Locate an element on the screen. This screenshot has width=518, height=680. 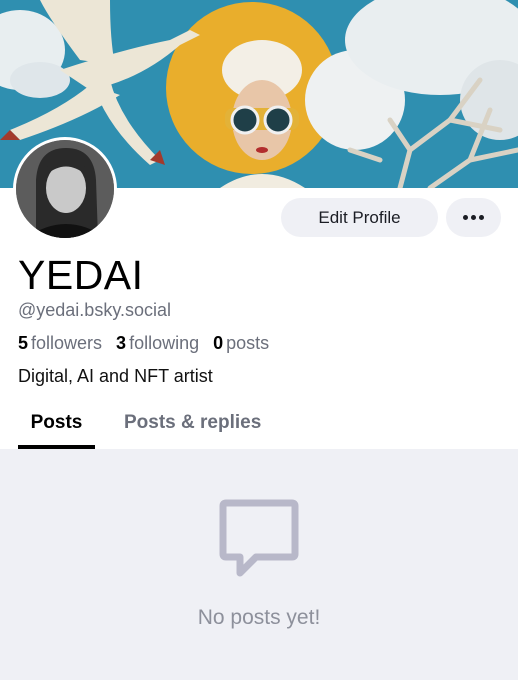
avatar is located at coordinates (65, 189).